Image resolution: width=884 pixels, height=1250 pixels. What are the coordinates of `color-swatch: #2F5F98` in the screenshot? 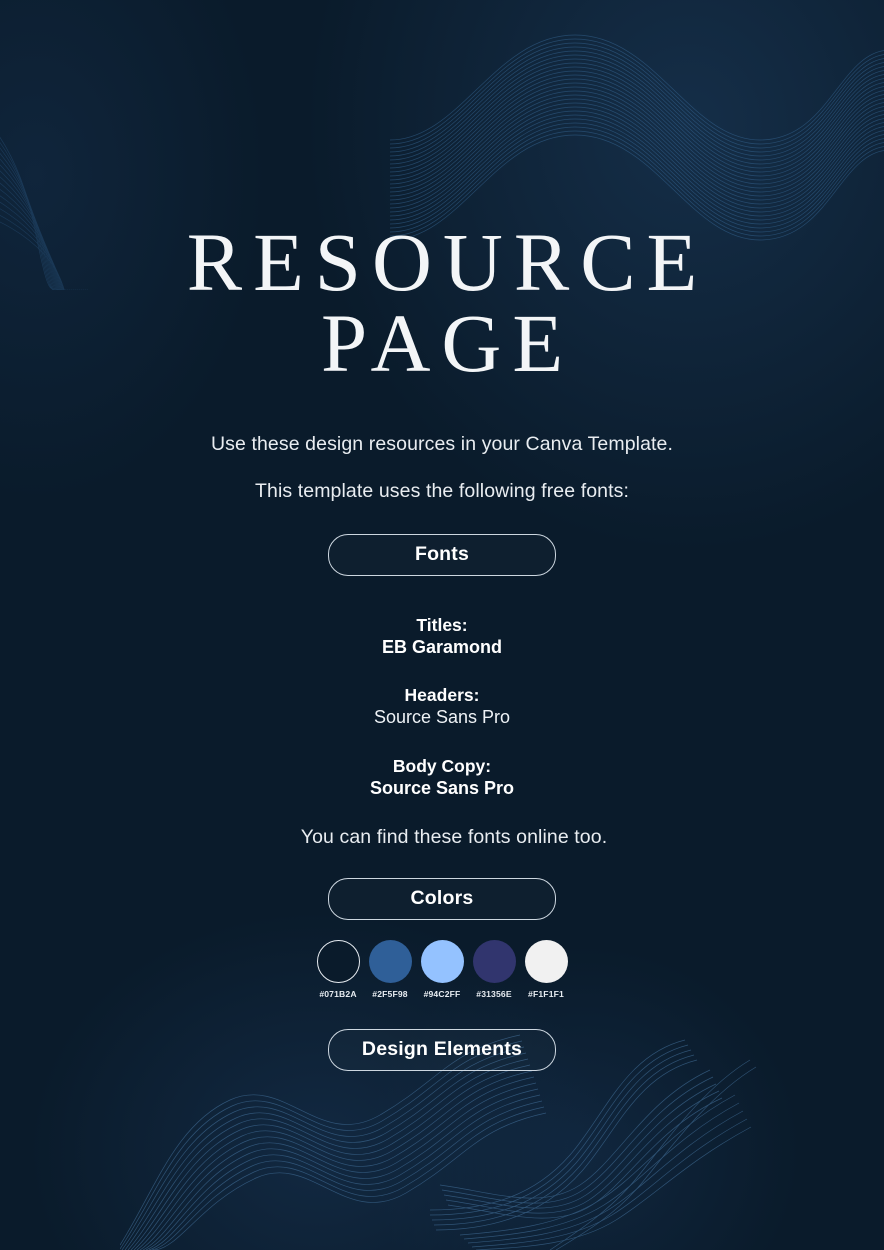 It's located at (390, 969).